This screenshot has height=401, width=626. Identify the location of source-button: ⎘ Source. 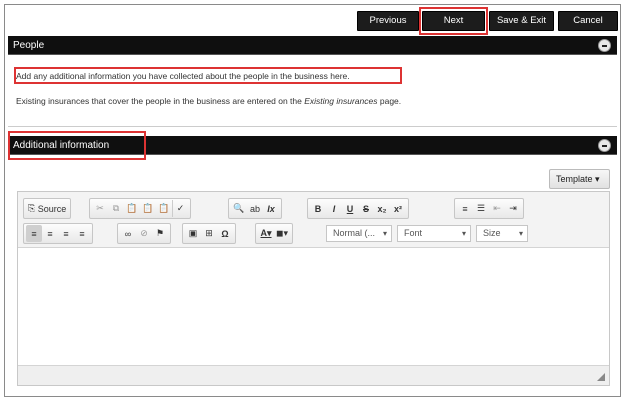
(47, 208).